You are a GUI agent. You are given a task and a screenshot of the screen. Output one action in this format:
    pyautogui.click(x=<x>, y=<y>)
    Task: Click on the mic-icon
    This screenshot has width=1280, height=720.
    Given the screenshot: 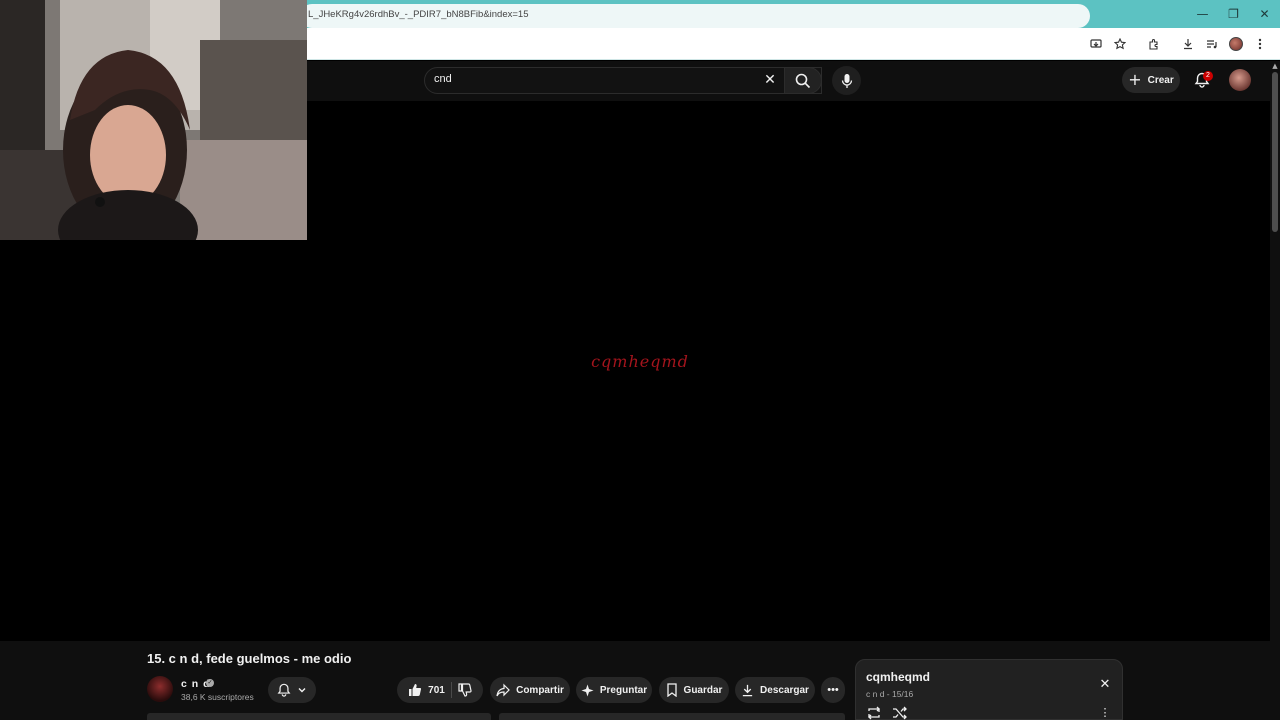 What is the action you would take?
    pyautogui.click(x=846, y=80)
    